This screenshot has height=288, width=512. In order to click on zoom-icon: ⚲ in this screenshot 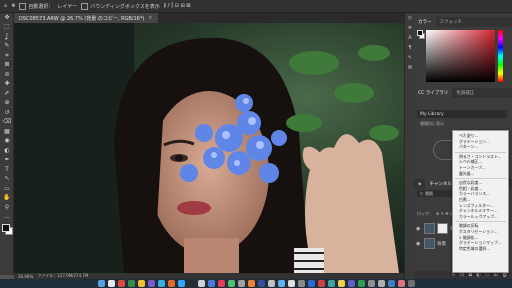, I will do `click(7, 208)`.